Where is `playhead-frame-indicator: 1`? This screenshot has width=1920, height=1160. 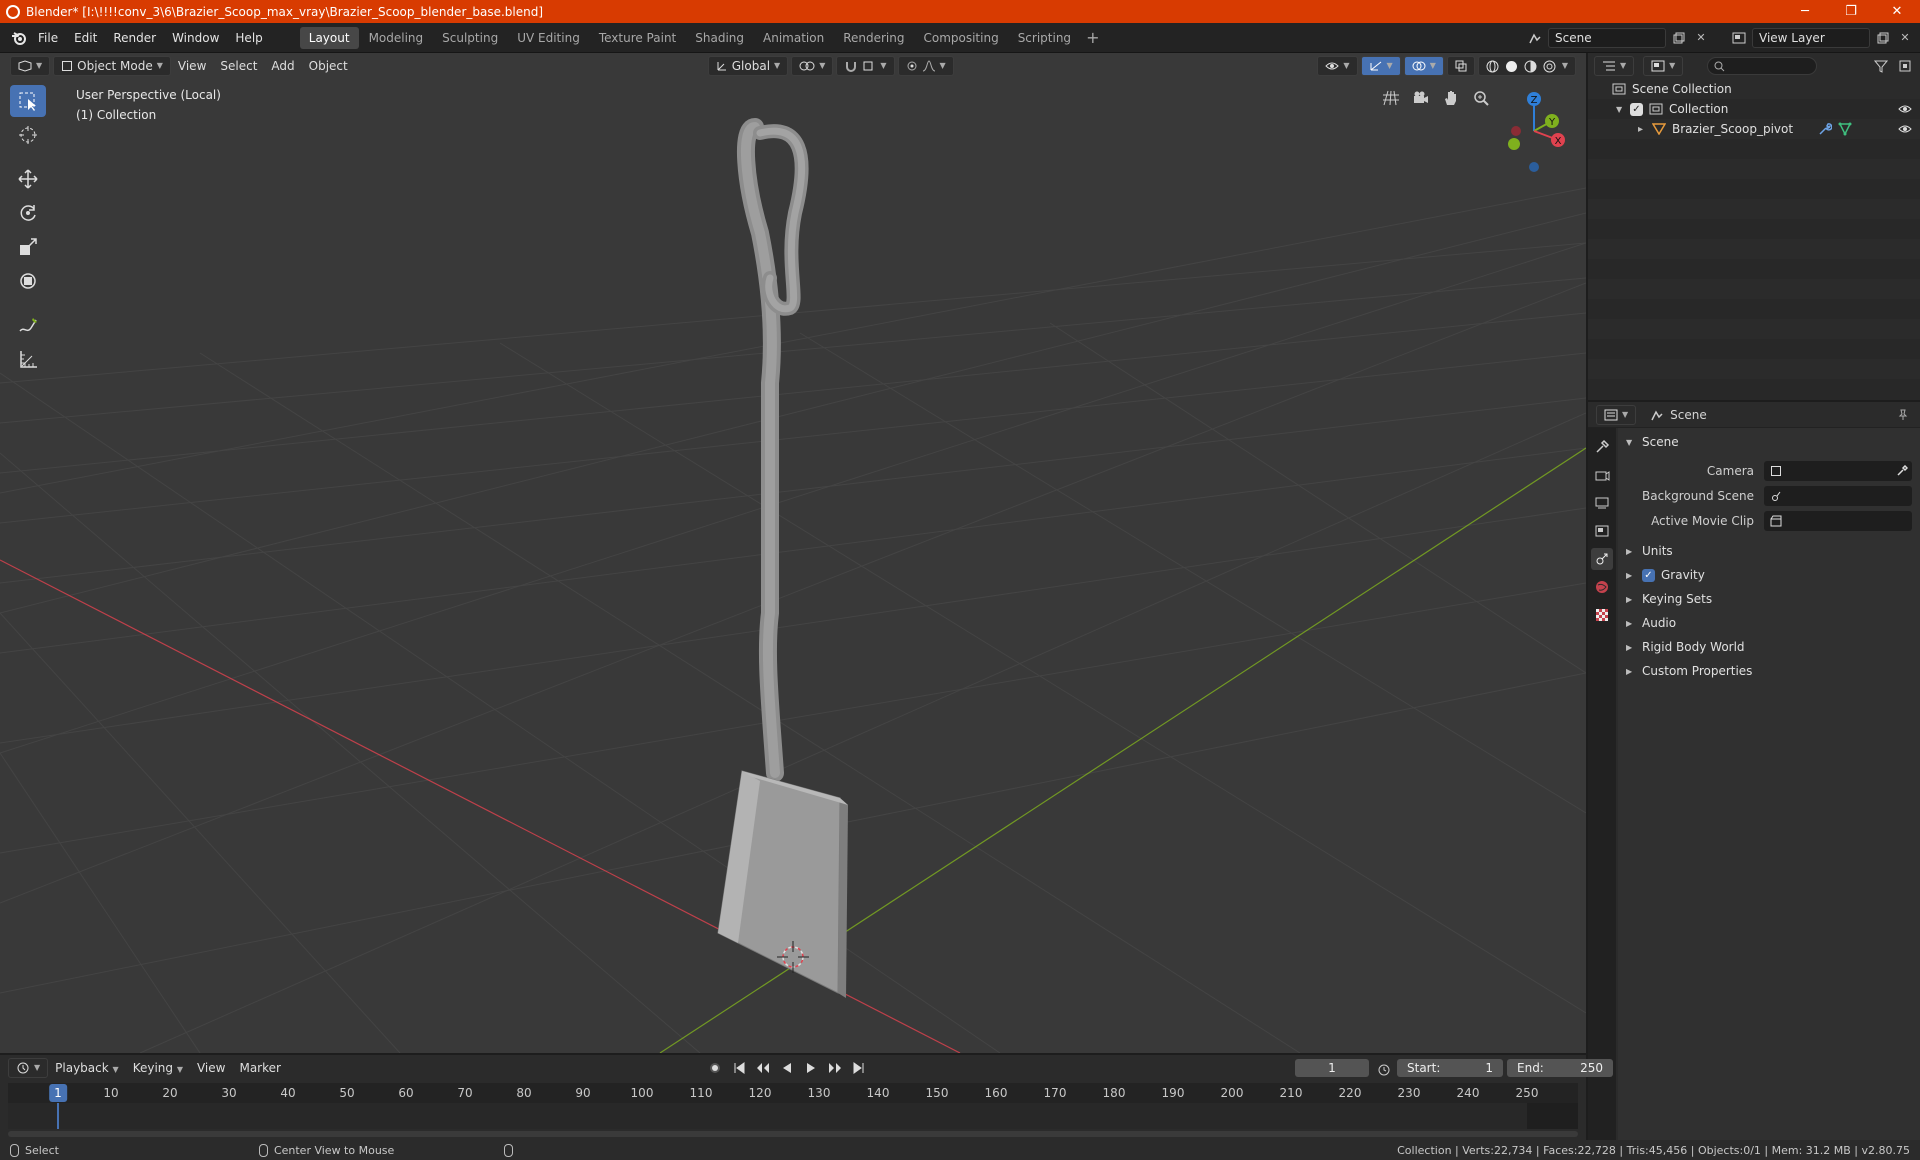
playhead-frame-indicator: 1 is located at coordinates (58, 1093).